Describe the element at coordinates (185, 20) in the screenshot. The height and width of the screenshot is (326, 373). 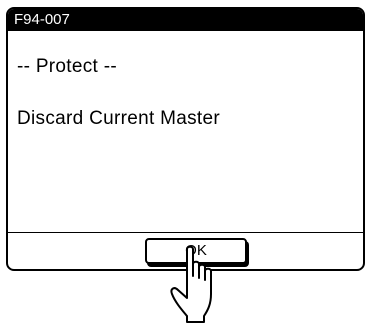
I see `dialog-code: F94-007` at that location.